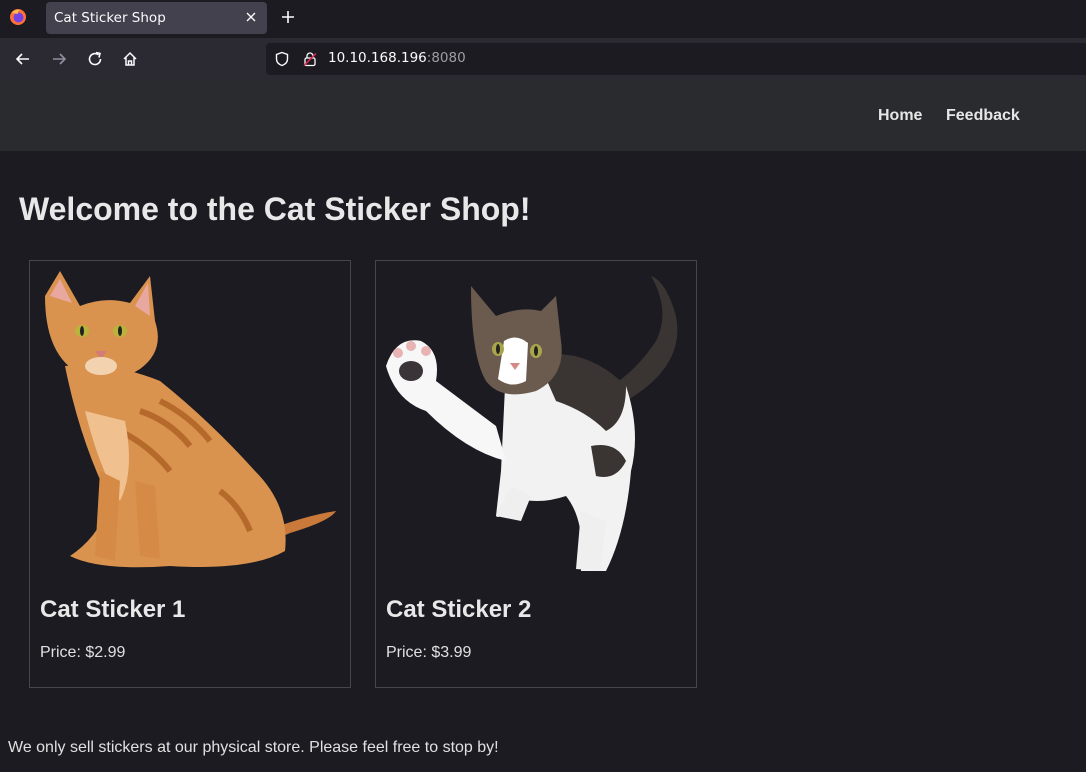  I want to click on url-text: 10.10.168.196:8080, so click(397, 58).